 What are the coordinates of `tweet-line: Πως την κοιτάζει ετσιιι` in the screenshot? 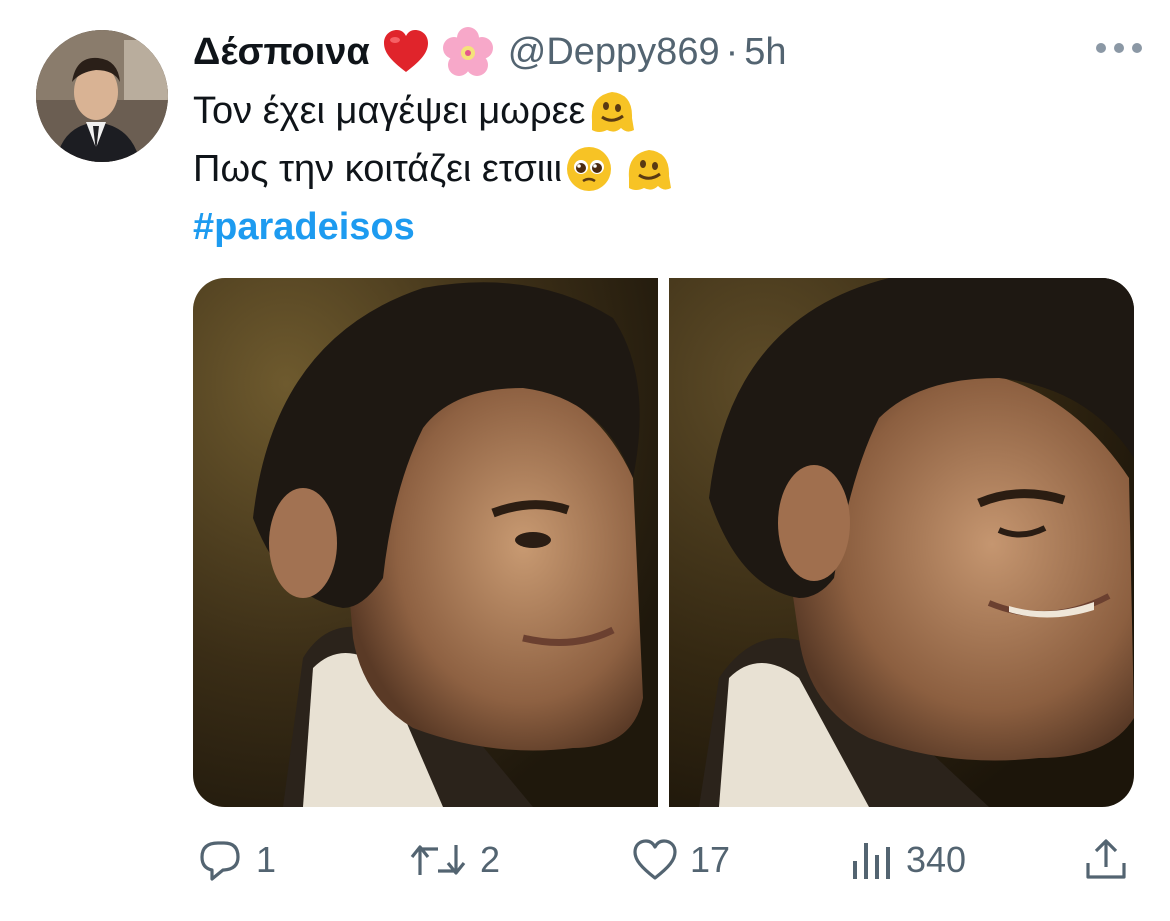 It's located at (433, 169).